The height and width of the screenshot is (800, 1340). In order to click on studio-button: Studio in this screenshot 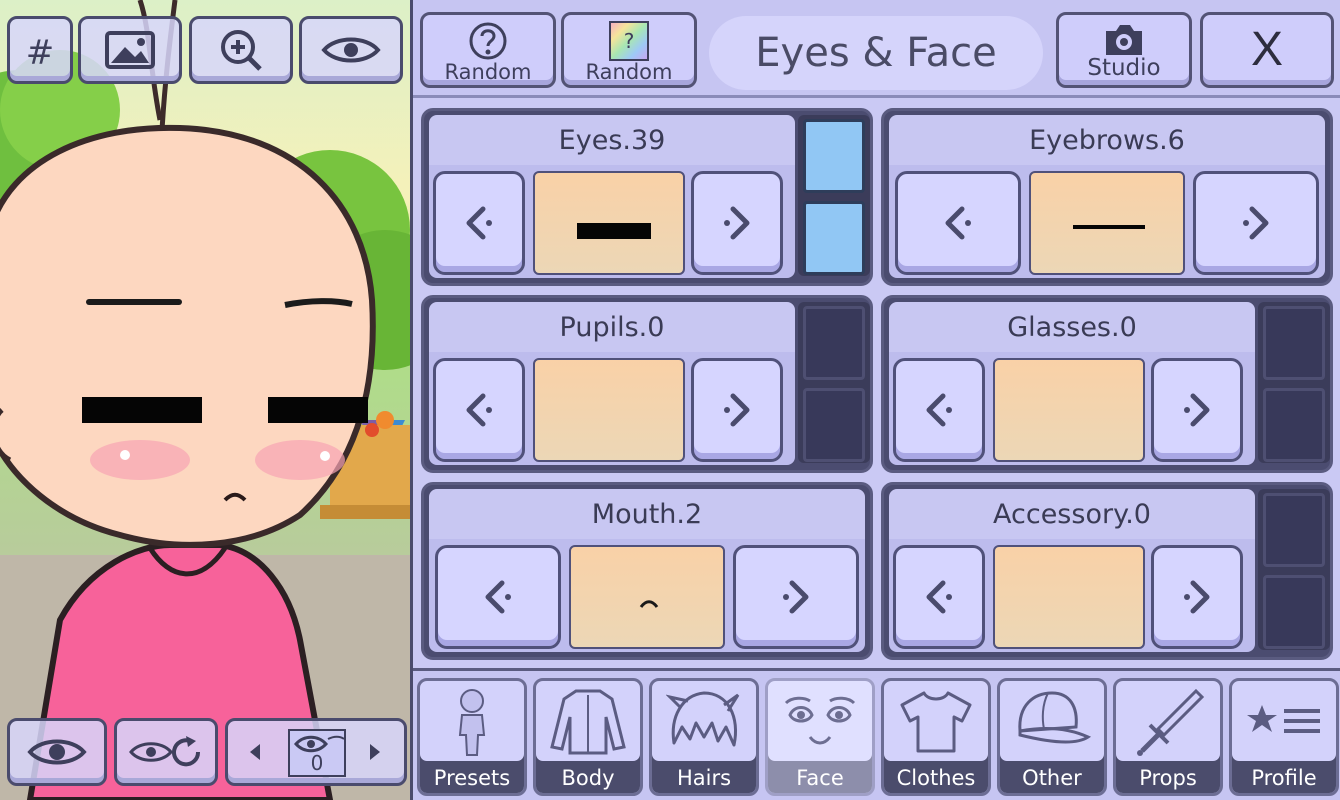, I will do `click(1124, 50)`.